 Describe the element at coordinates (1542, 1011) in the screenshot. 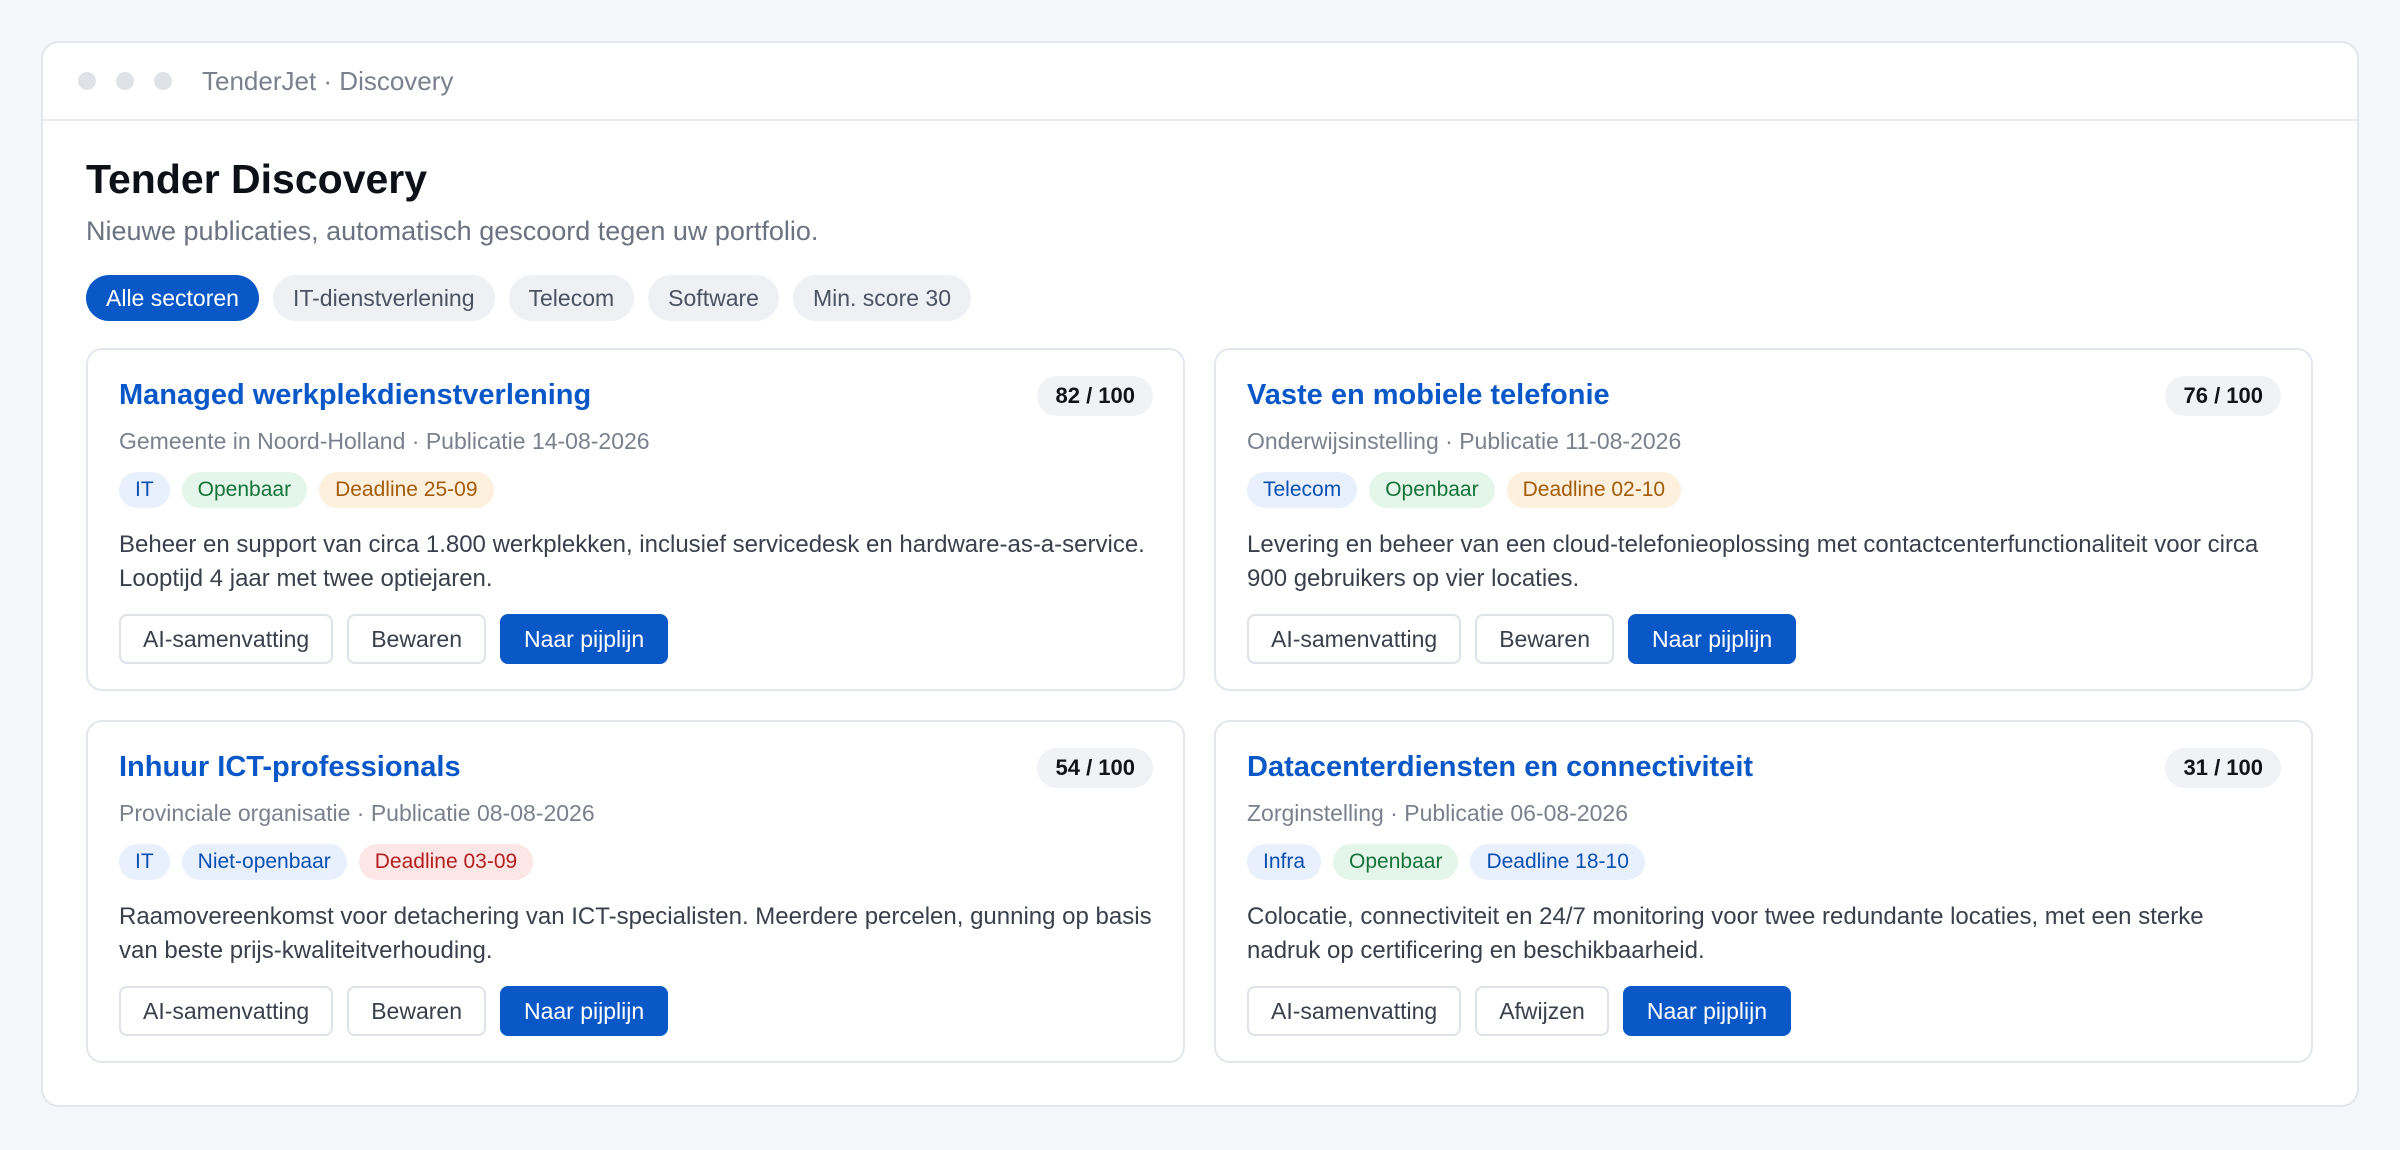

I see `reject-button: Afwijzen` at that location.